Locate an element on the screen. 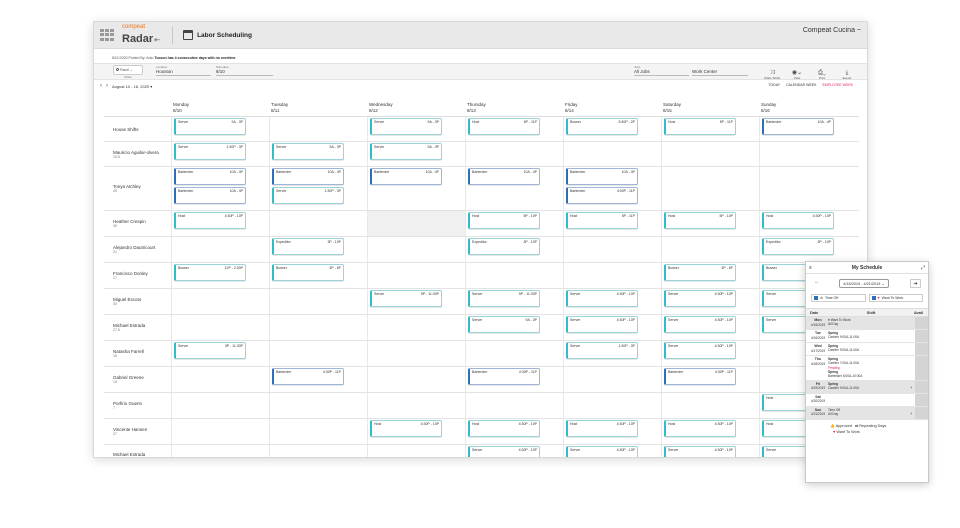  shift-card: Server 5P - 11:30P is located at coordinates (504, 298).